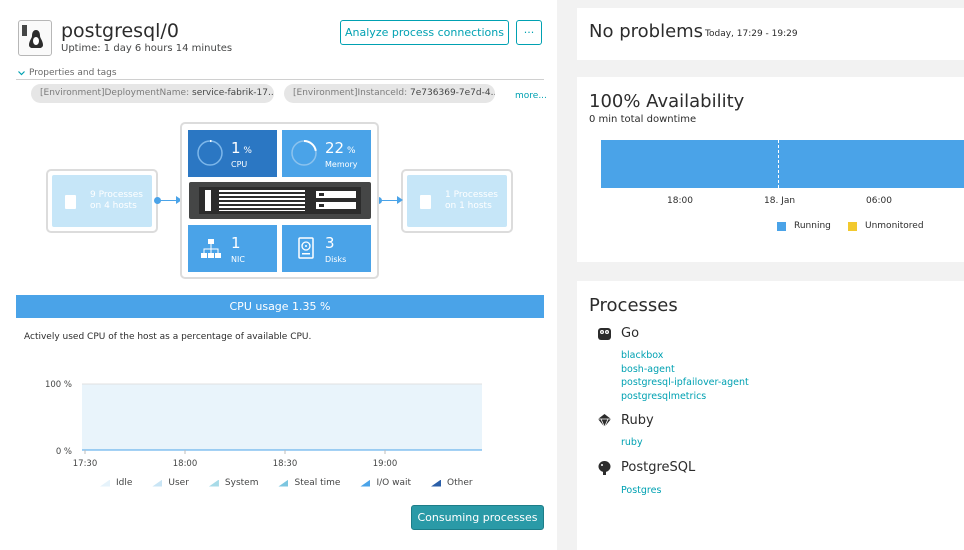 The height and width of the screenshot is (550, 964). I want to click on legend-label: System, so click(241, 483).